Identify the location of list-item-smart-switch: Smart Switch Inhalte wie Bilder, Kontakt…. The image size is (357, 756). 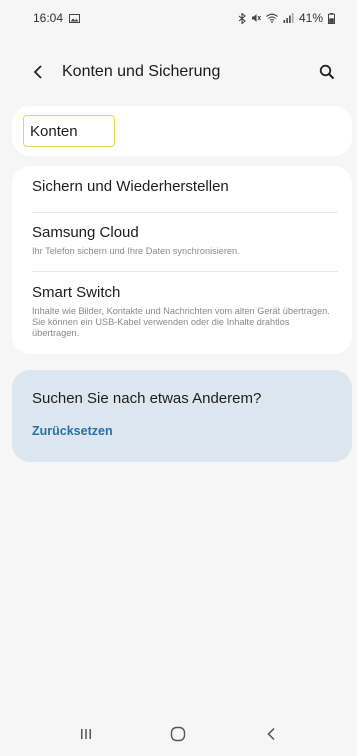
(185, 311).